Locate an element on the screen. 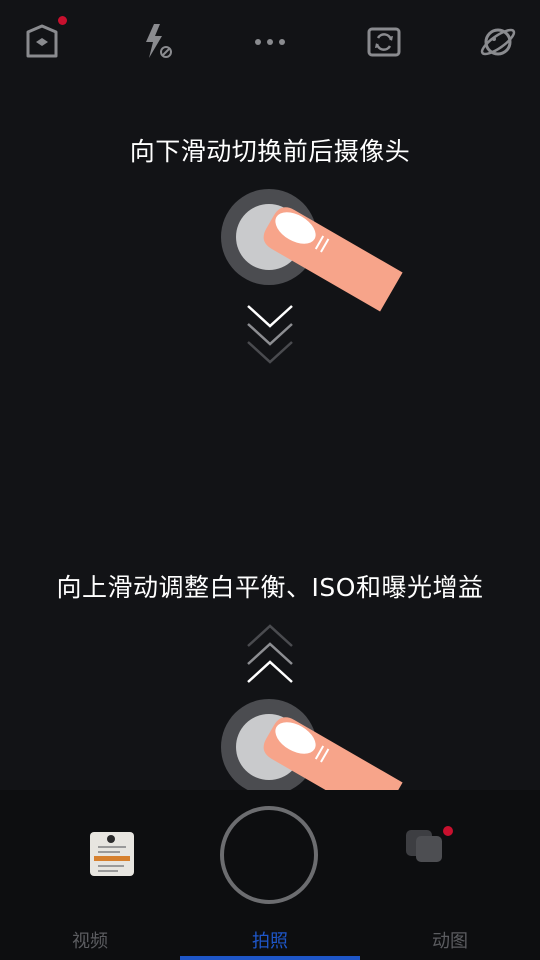  tab-video: 视频 is located at coordinates (90, 940).